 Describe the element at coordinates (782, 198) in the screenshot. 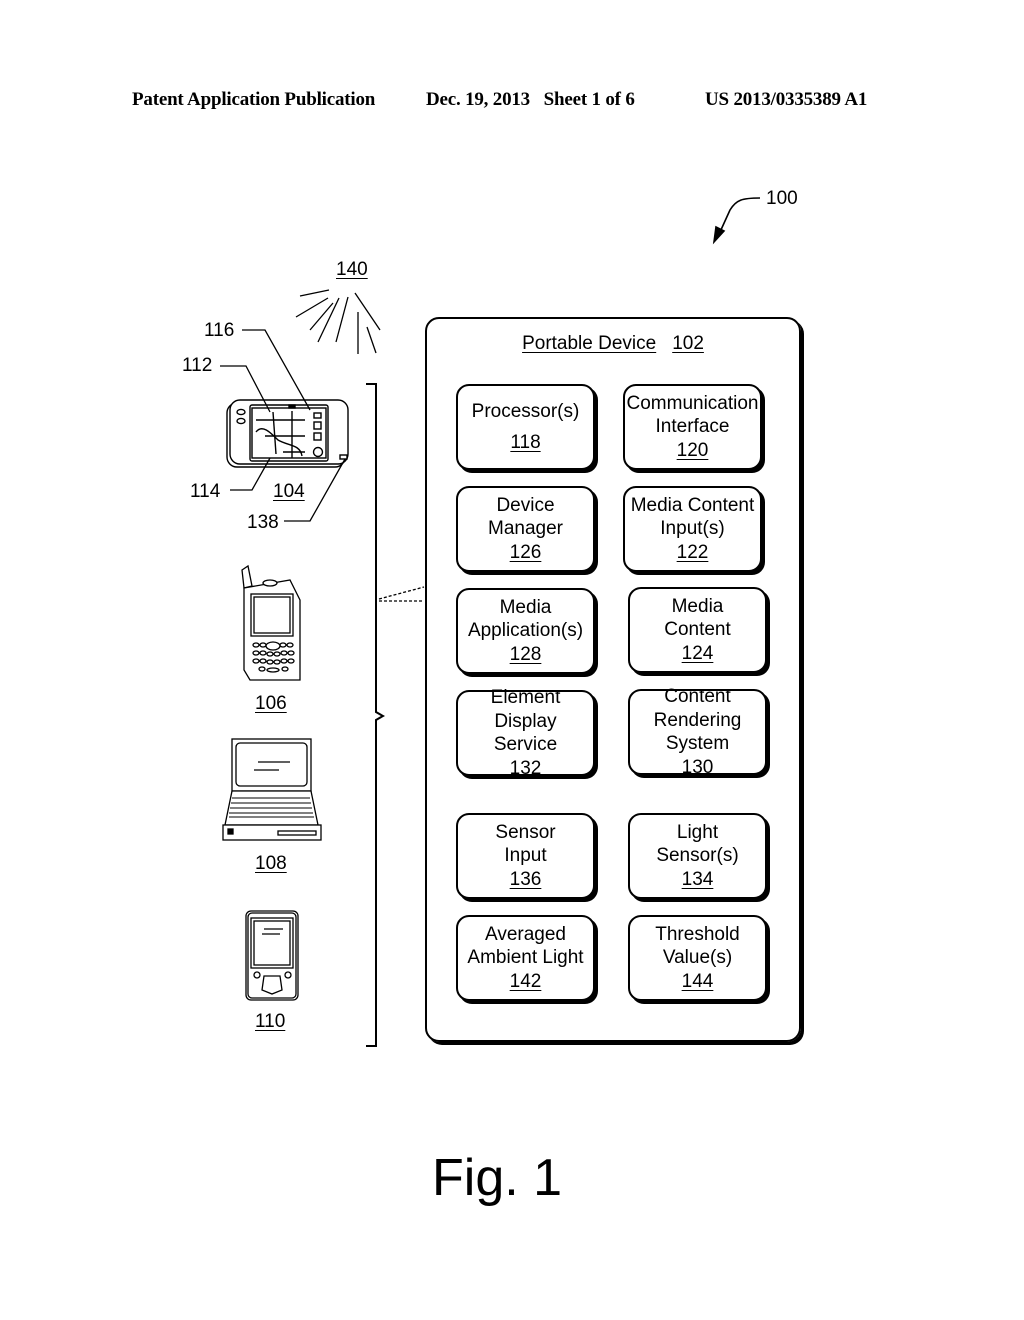

I see `ref-system: 100` at that location.